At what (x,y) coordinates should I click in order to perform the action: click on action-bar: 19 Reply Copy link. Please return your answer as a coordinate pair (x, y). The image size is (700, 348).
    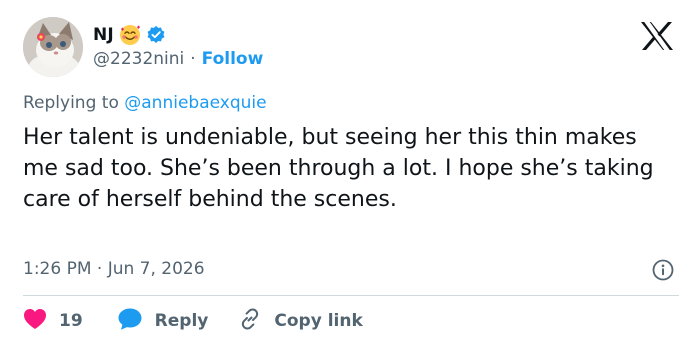
    Looking at the image, I should click on (193, 321).